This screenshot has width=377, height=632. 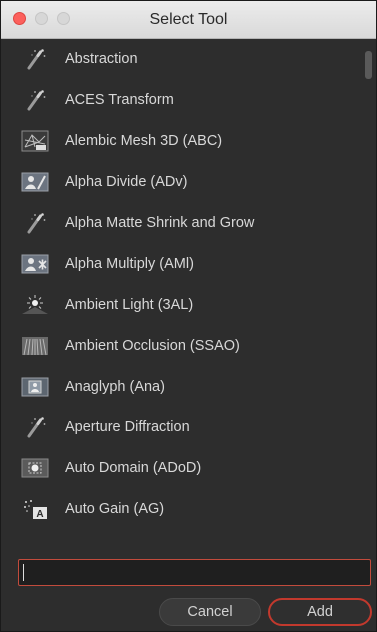 I want to click on tool-label: Ambient Light (3AL), so click(x=129, y=304).